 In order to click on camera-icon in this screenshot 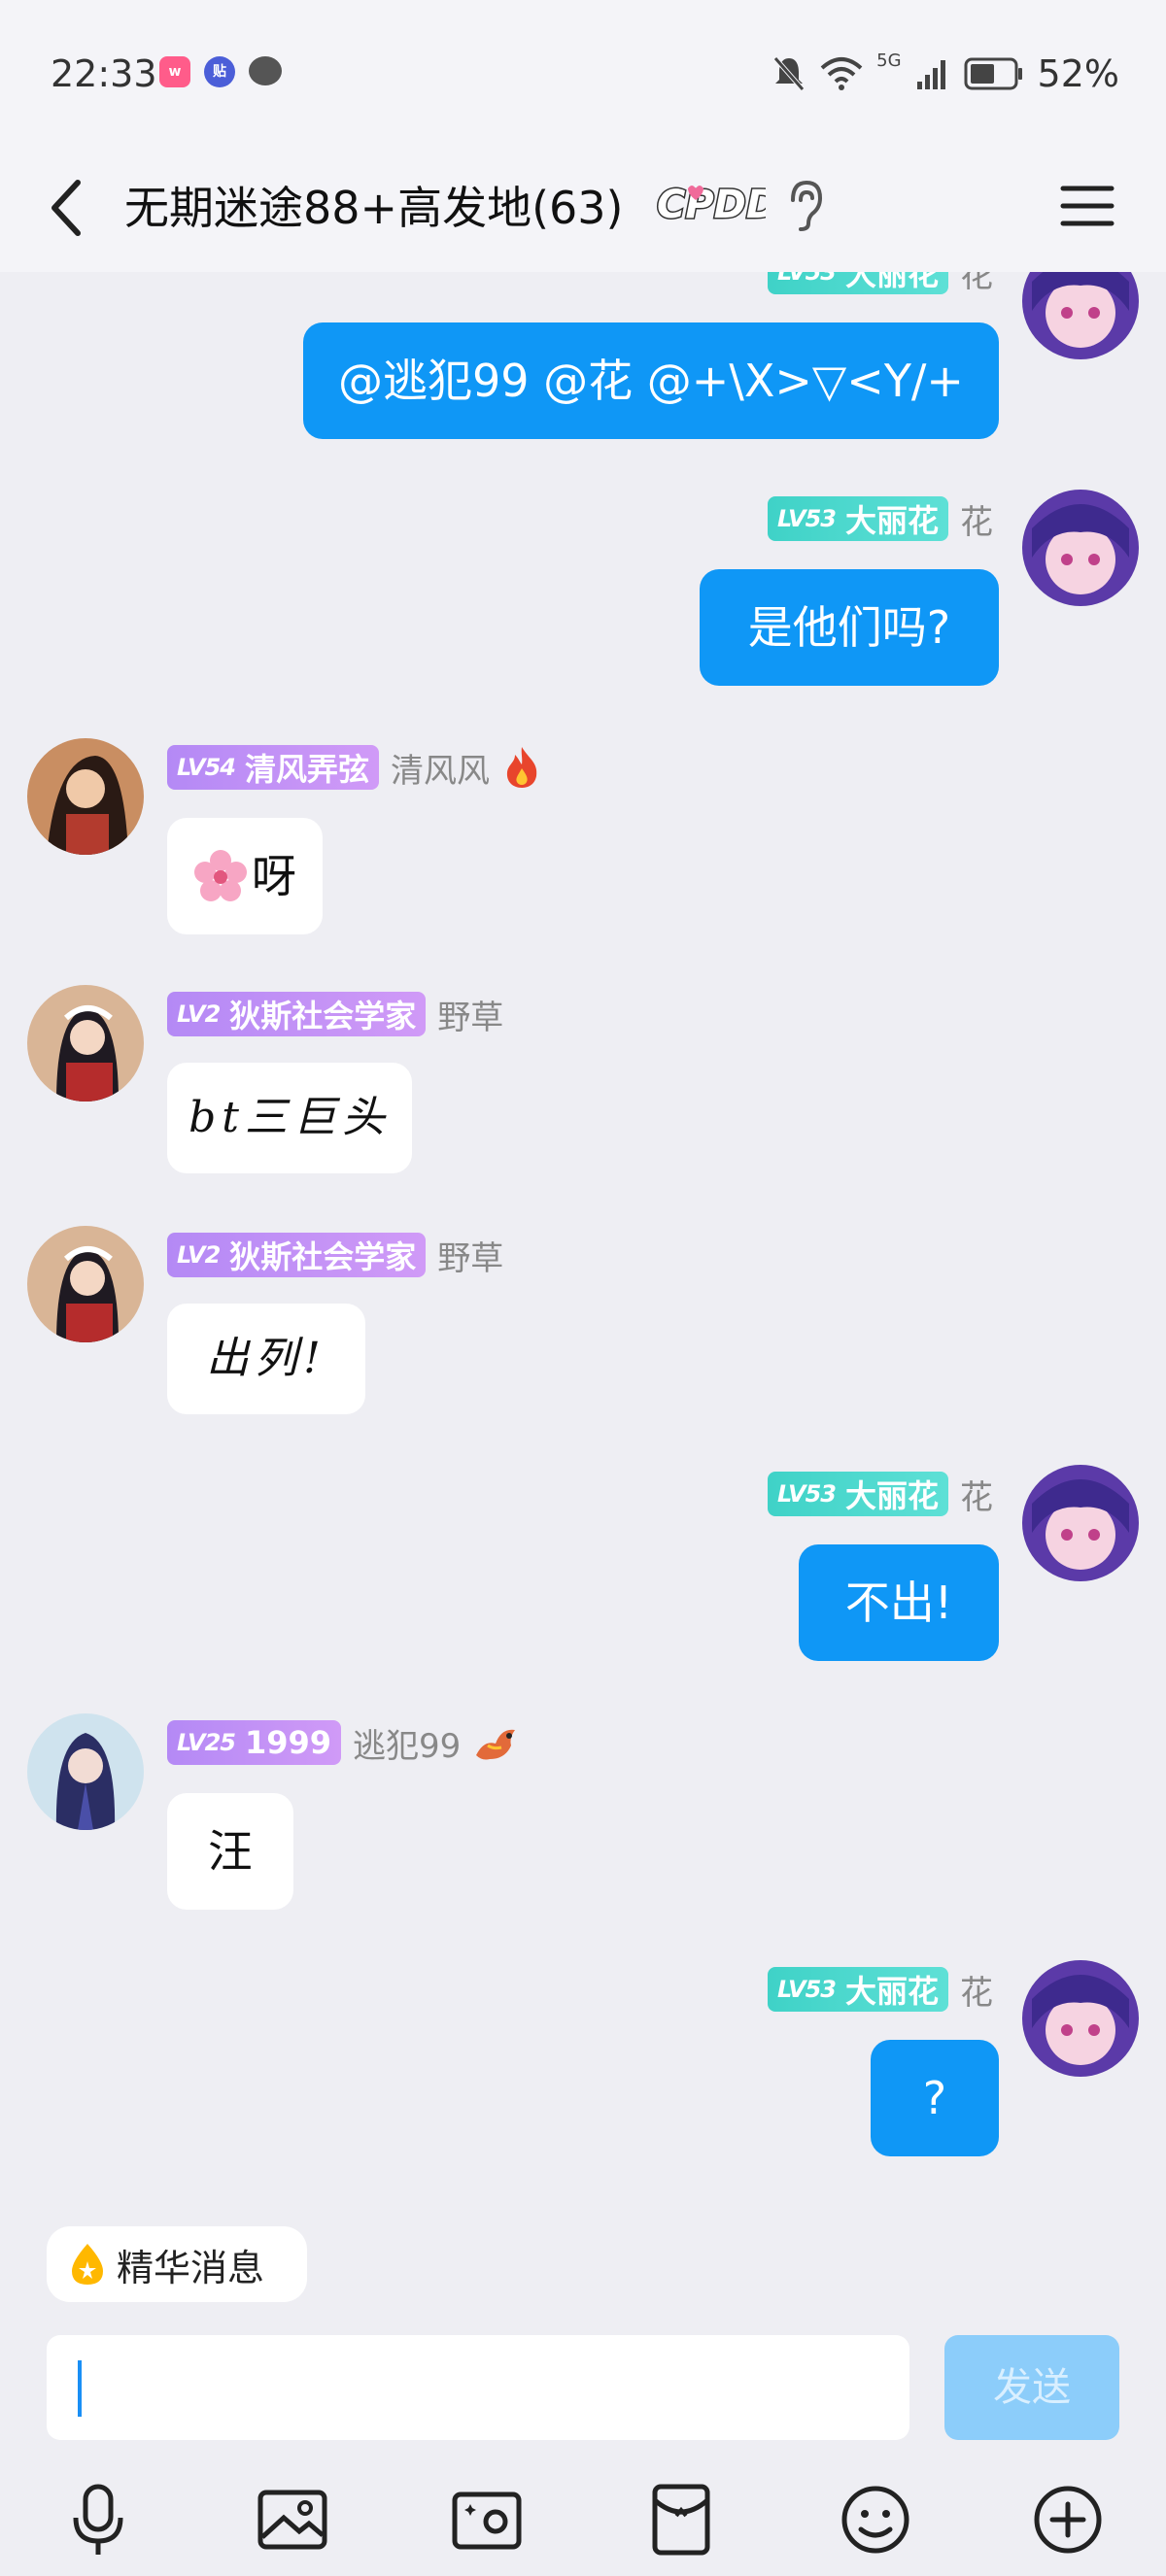, I will do `click(487, 2518)`.